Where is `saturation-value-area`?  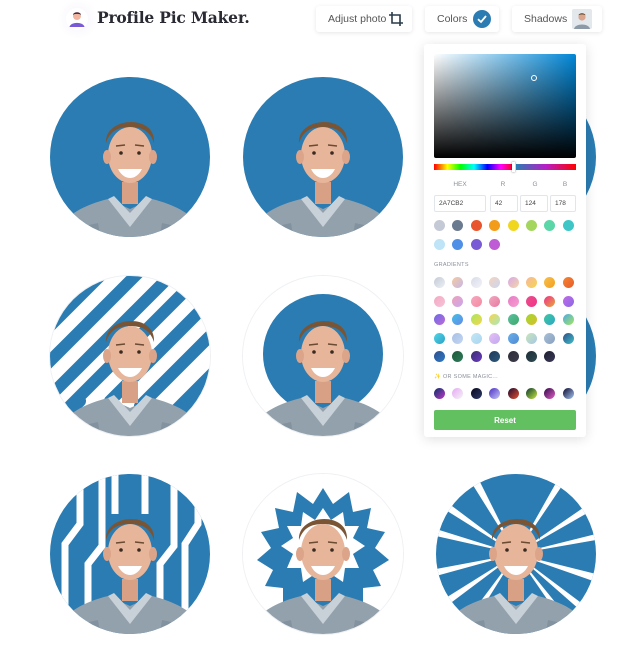
saturation-value-area is located at coordinates (505, 106).